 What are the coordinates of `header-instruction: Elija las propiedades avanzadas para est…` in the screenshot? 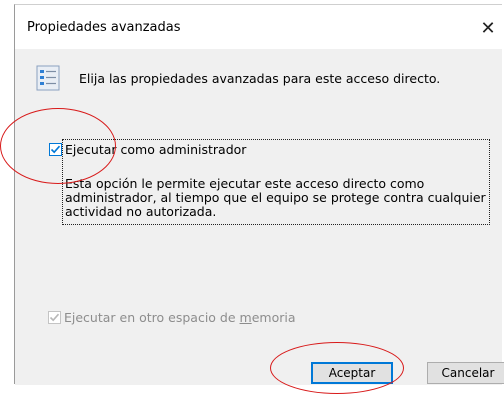 It's located at (260, 78).